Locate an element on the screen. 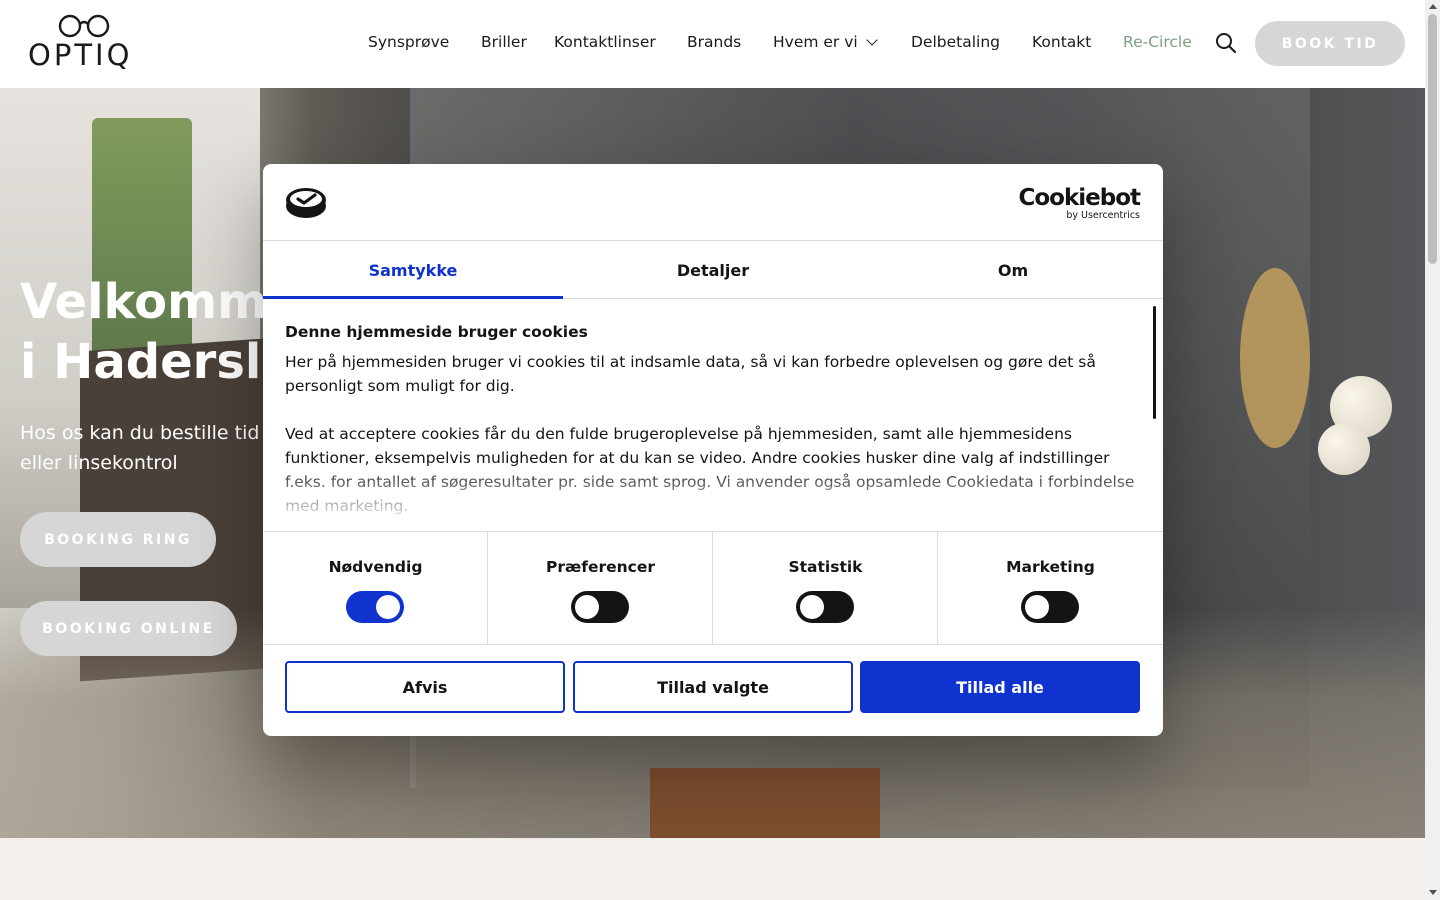 This screenshot has height=900, width=1440. optiq-logo: OPTIQ is located at coordinates (84, 43).